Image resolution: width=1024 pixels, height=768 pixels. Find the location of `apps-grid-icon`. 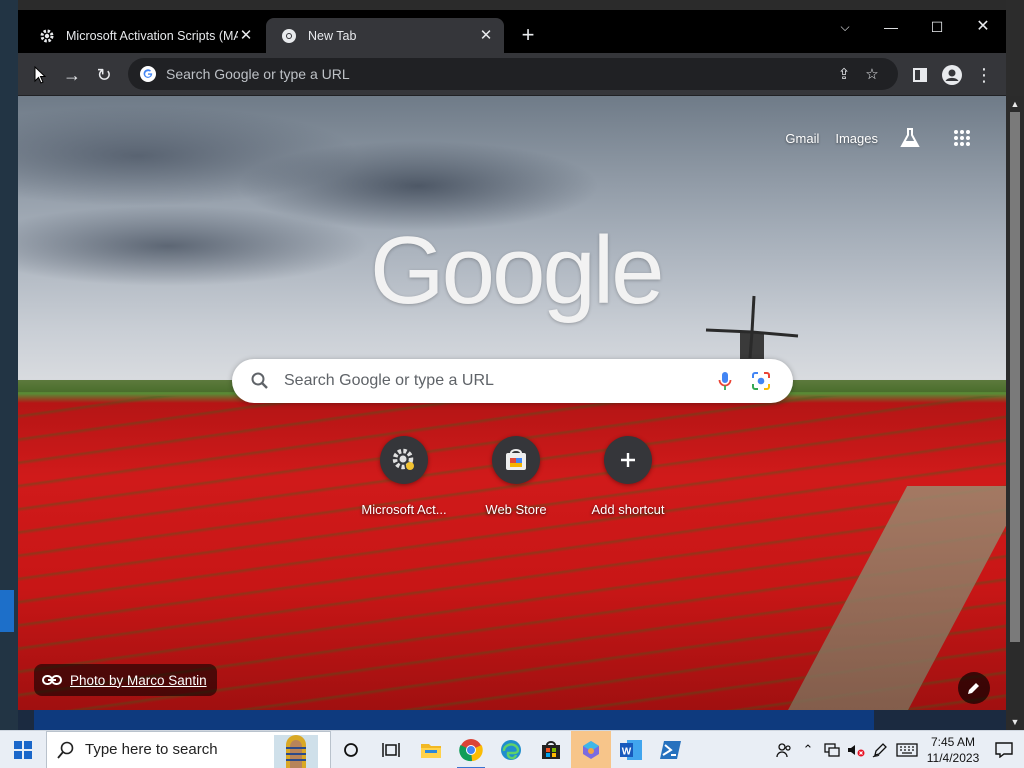

apps-grid-icon is located at coordinates (962, 138).